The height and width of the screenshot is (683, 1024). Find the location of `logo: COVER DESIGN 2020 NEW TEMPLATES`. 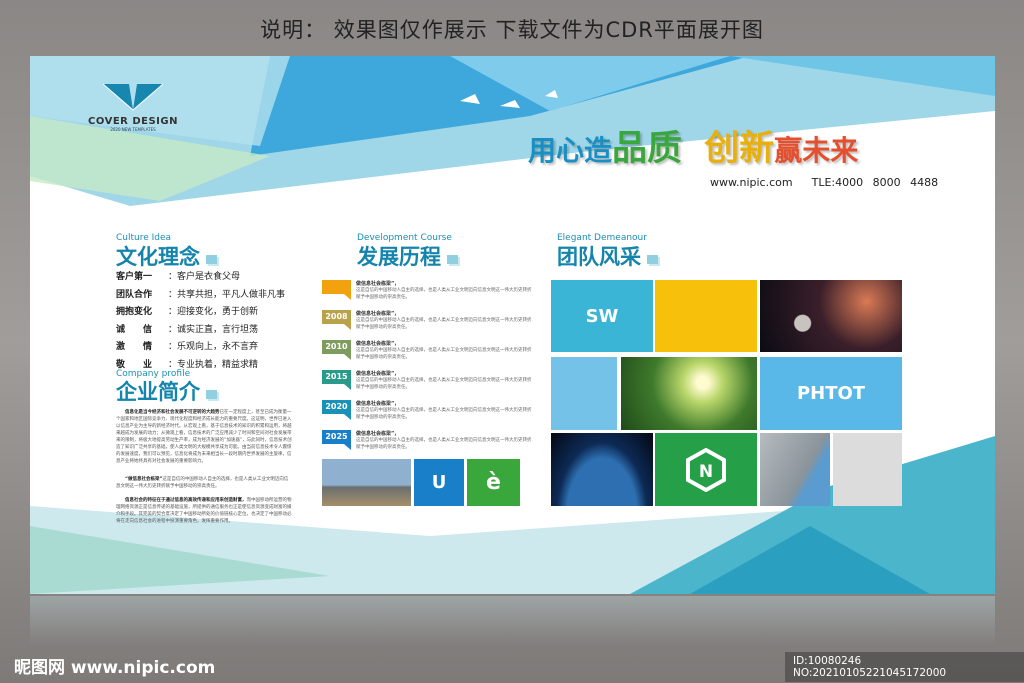

logo: COVER DESIGN 2020 NEW TEMPLATES is located at coordinates (133, 107).